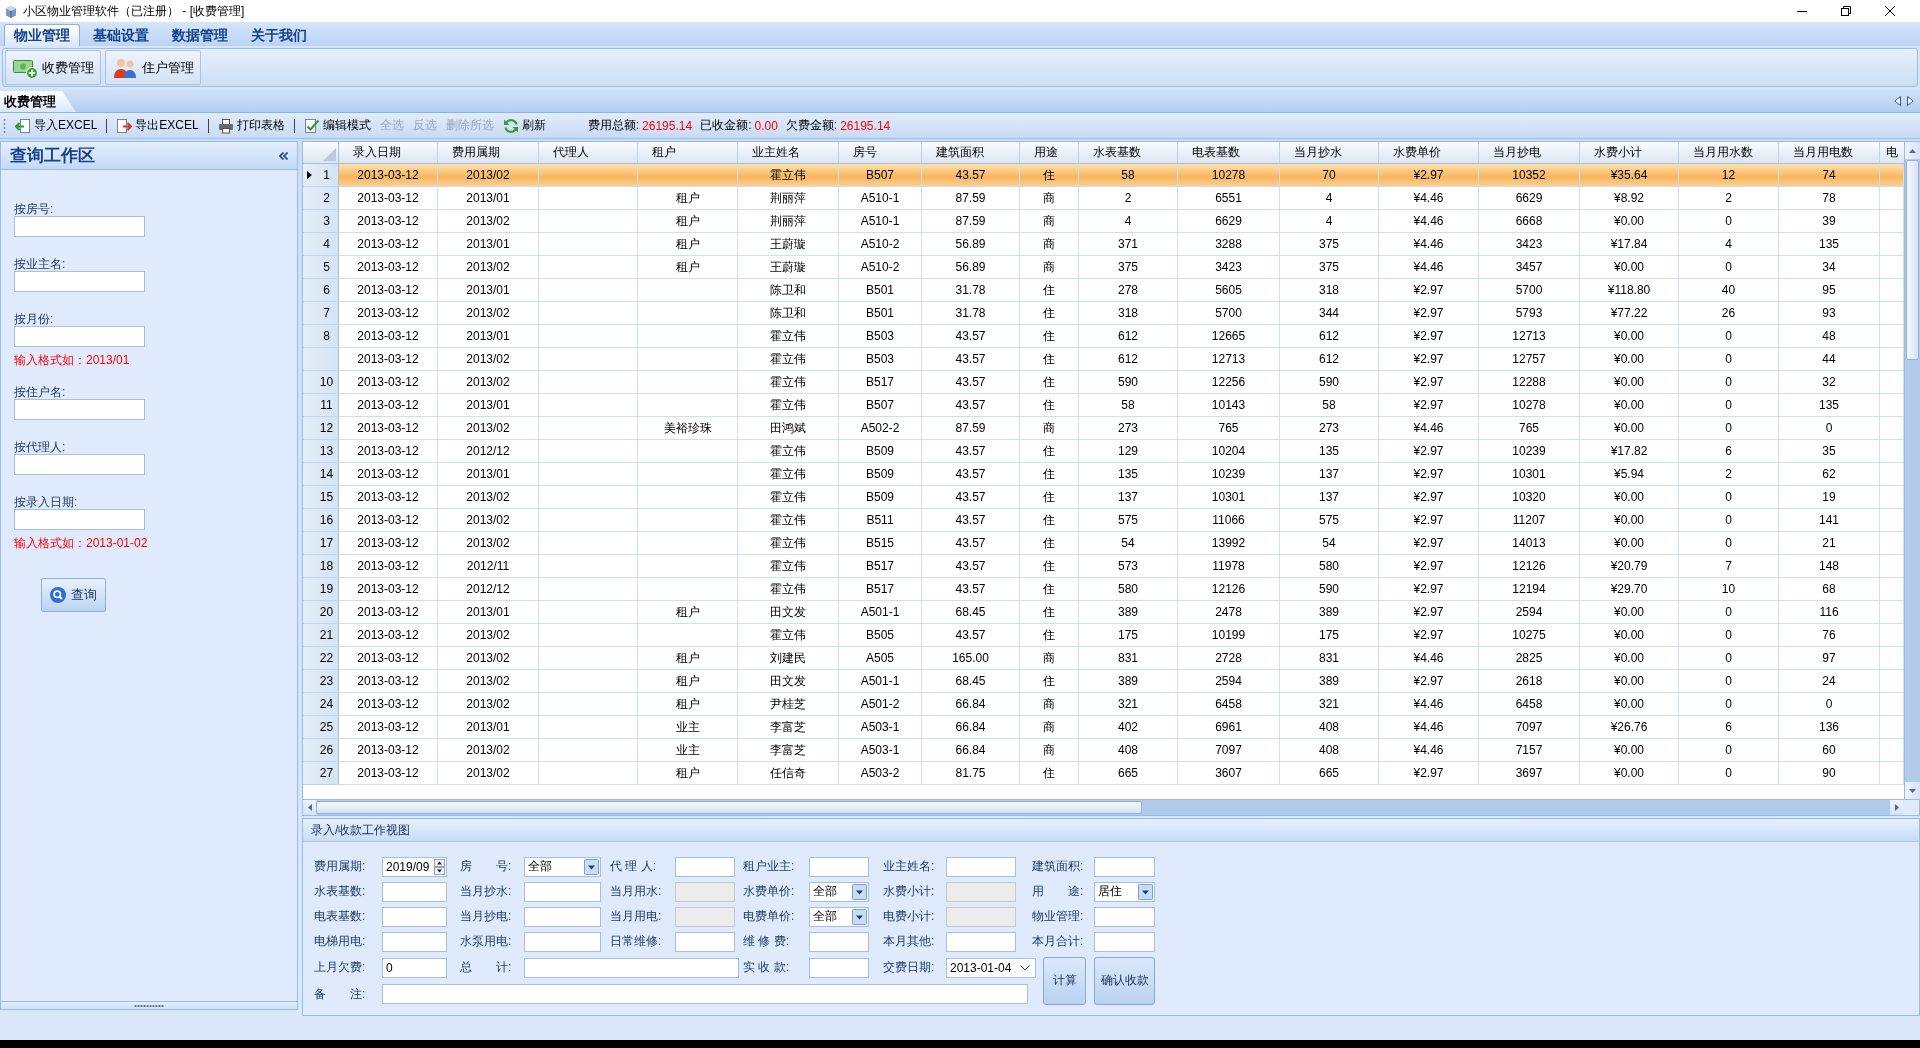 This screenshot has width=1920, height=1048. I want to click on table-row: 6 2013-03-12 2013/01 陈卫和 B501 31.78 住 278 5605 318 ¥2.97 5700 ¥118.80 40 95, so click(1103, 290).